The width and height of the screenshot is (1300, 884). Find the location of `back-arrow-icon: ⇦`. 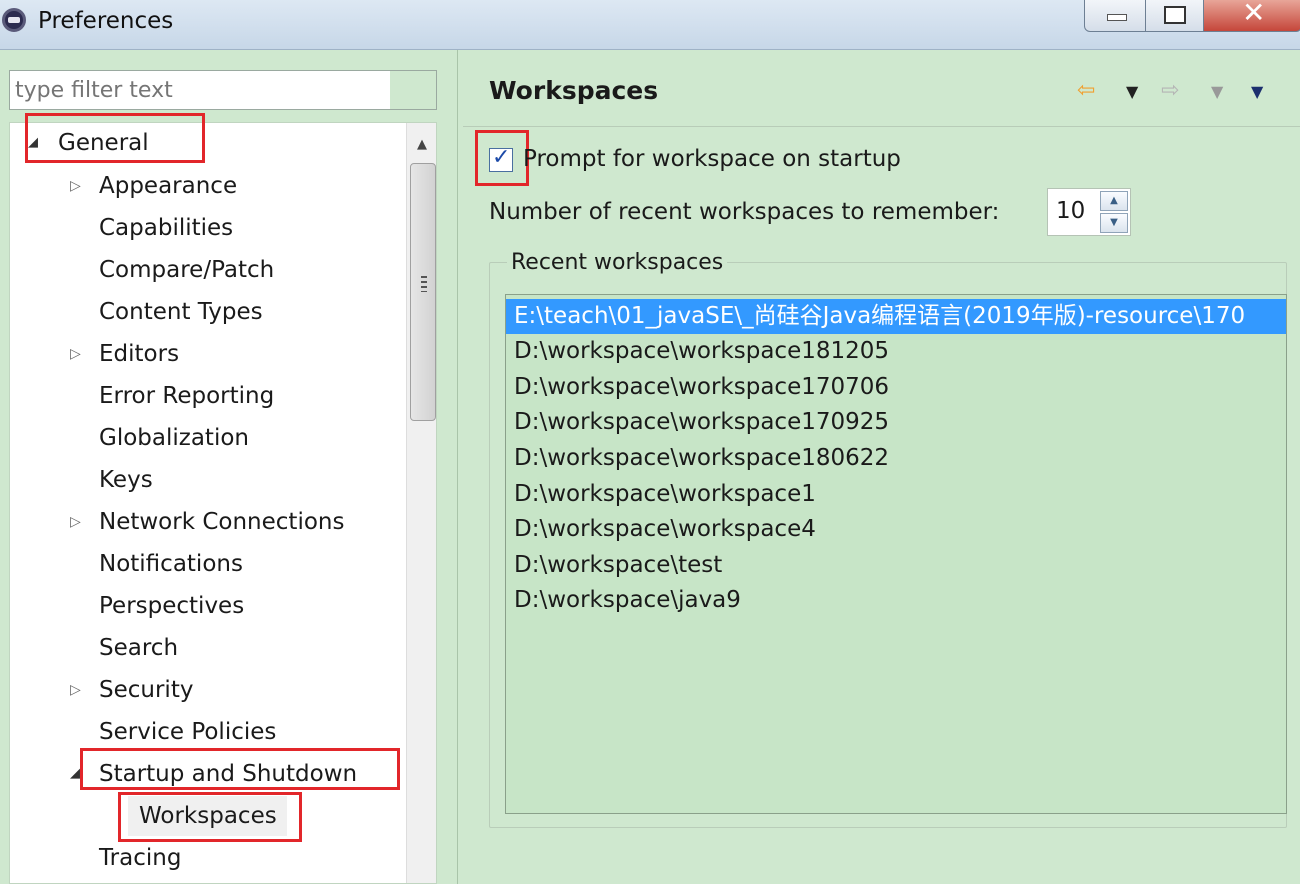

back-arrow-icon: ⇦ is located at coordinates (1086, 90).